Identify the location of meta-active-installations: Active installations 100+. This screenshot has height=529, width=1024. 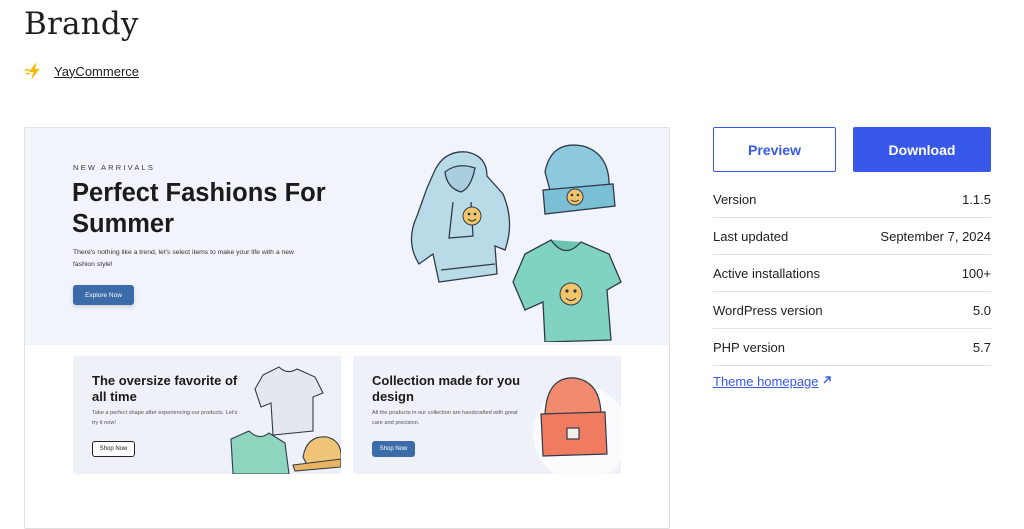
(852, 274).